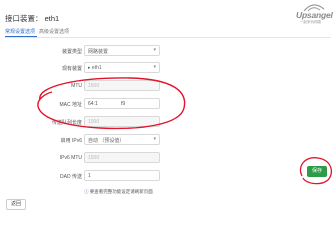  I want to click on field-label: MTU, so click(76, 86).